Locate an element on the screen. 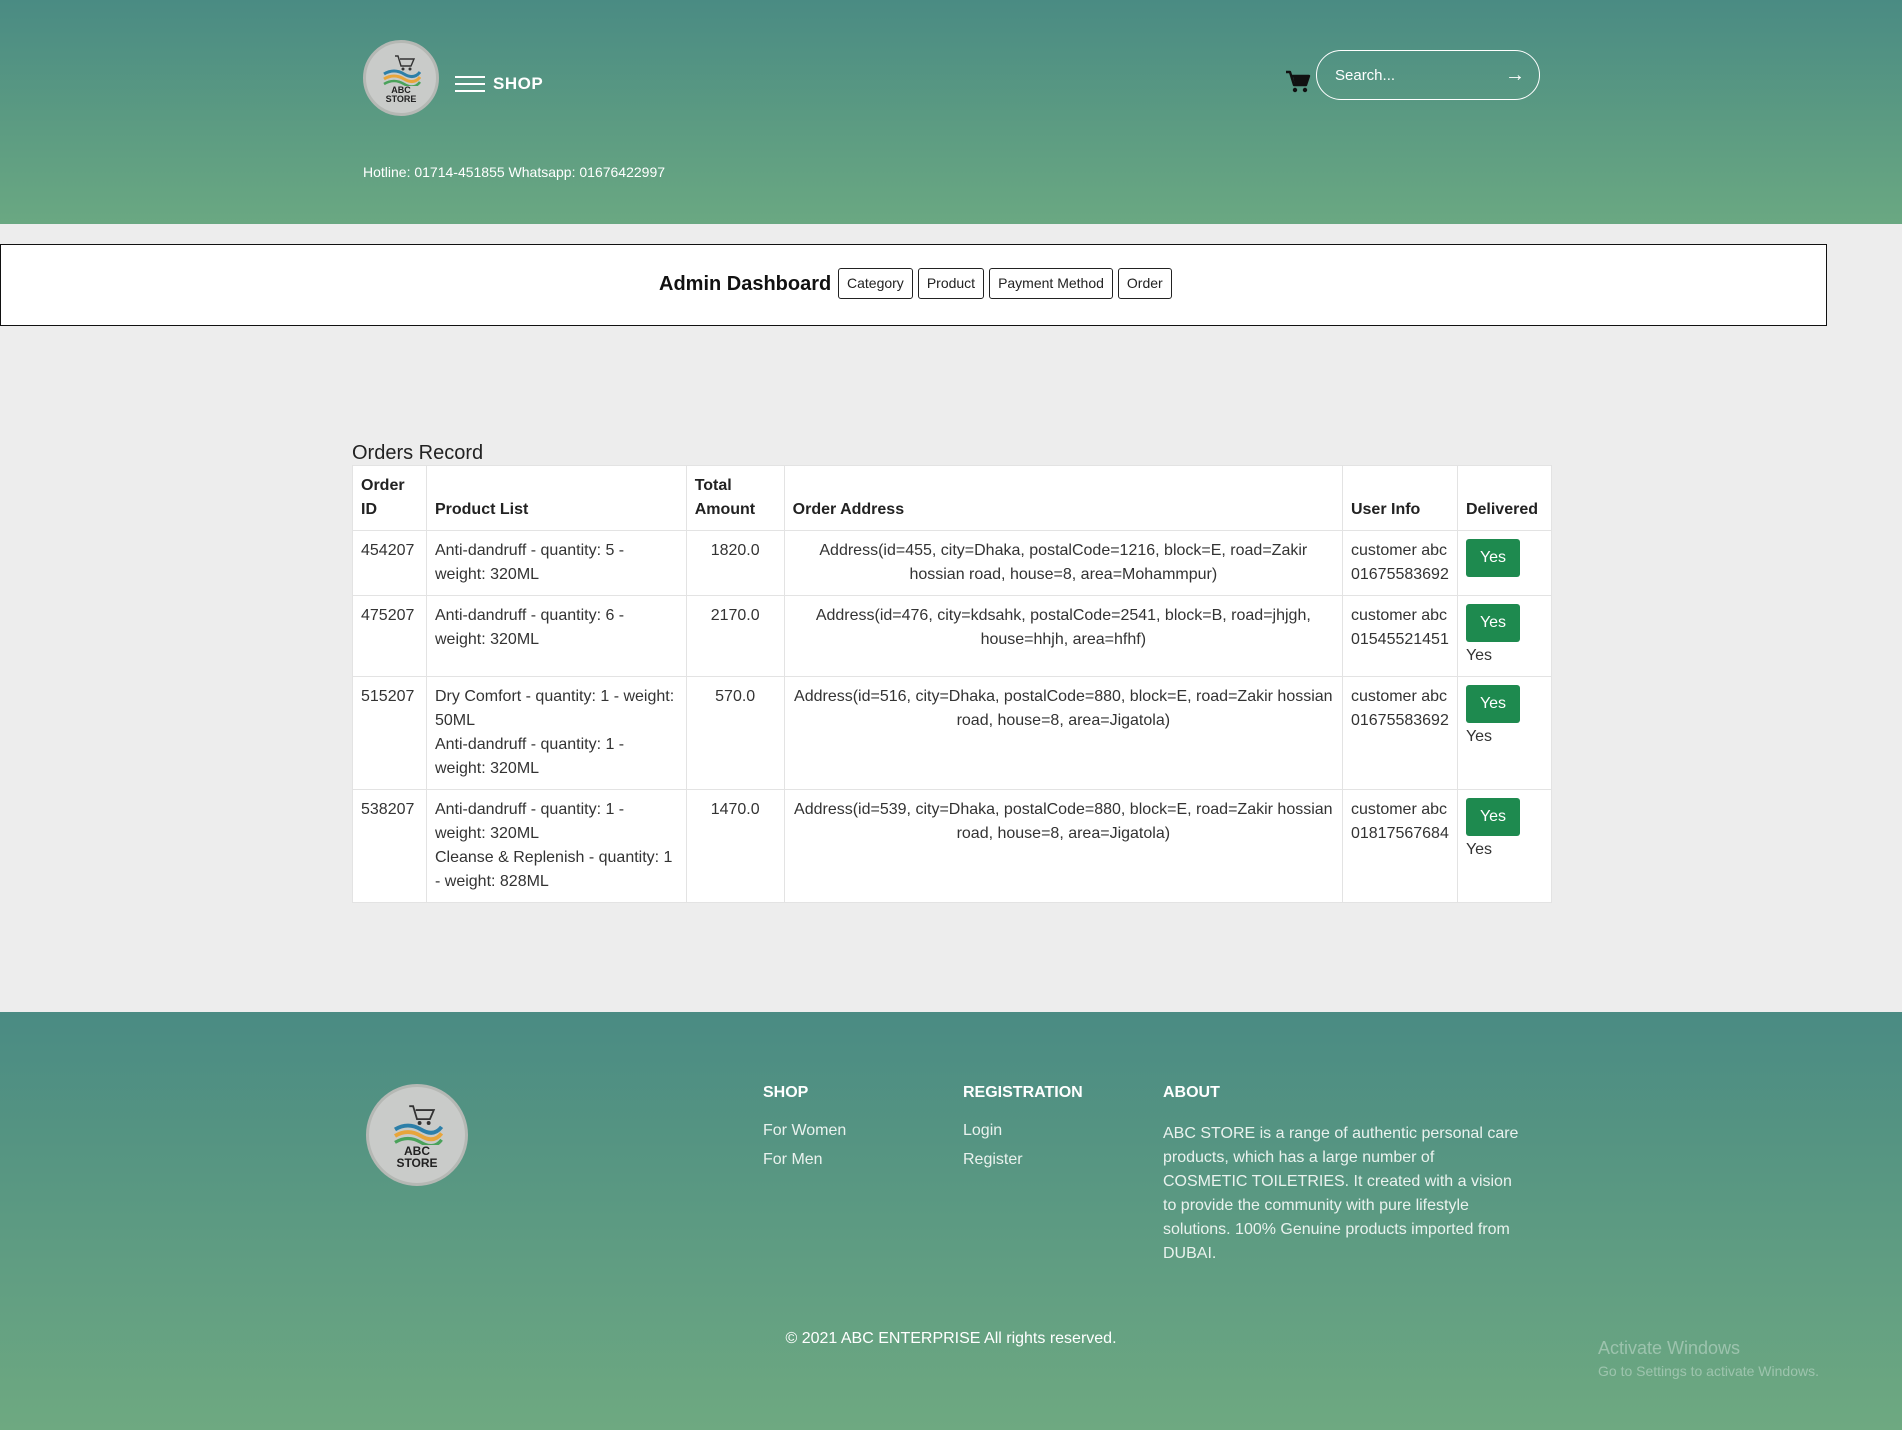 This screenshot has height=1430, width=1902. store-logo: ABC STORE is located at coordinates (401, 78).